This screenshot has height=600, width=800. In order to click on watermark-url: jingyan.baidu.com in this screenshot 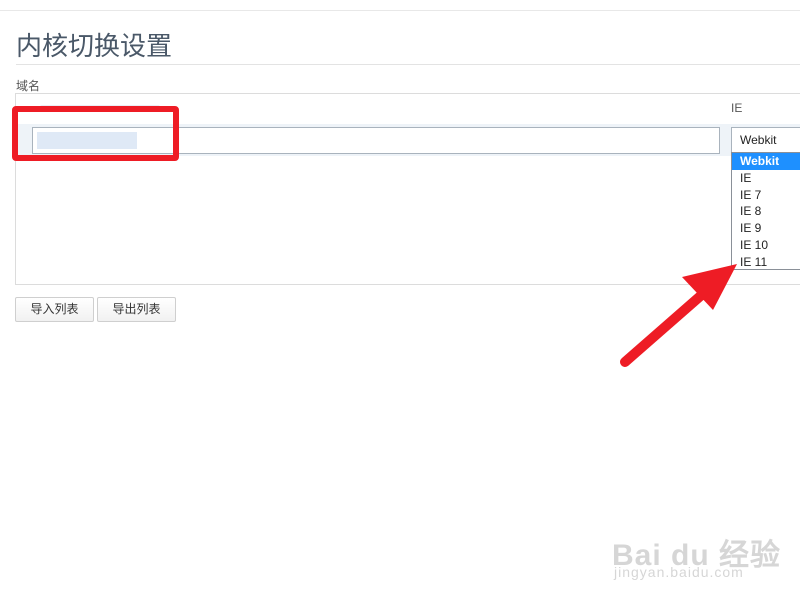, I will do `click(679, 572)`.